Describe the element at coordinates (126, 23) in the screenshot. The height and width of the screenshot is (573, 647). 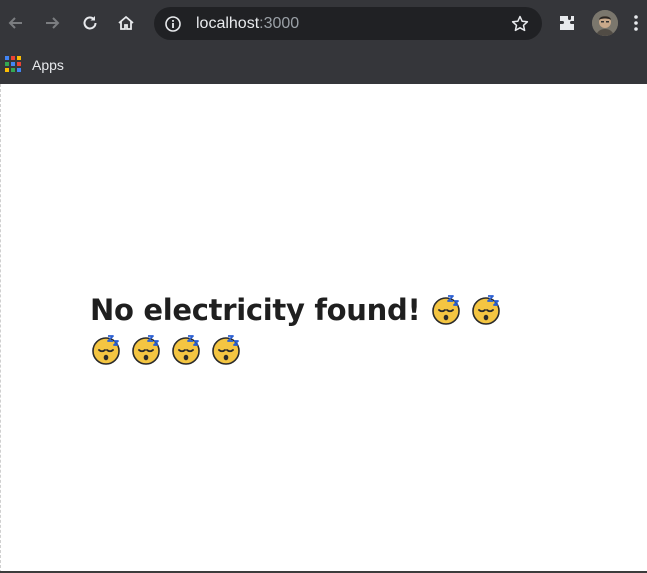
I see `home-icon` at that location.